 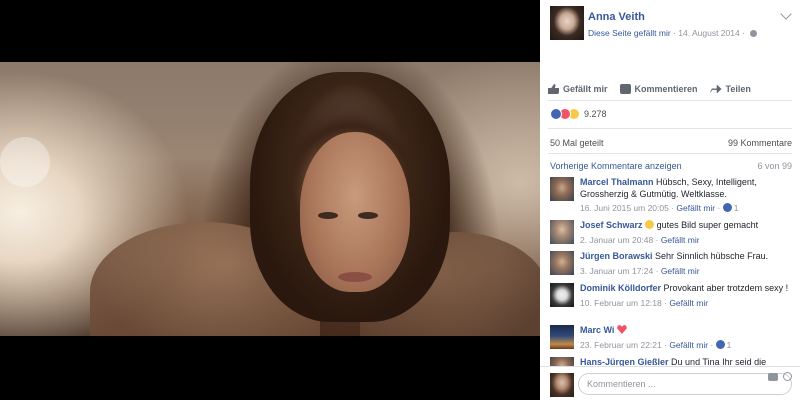 What do you see at coordinates (754, 33) in the screenshot?
I see `globe-icon` at bounding box center [754, 33].